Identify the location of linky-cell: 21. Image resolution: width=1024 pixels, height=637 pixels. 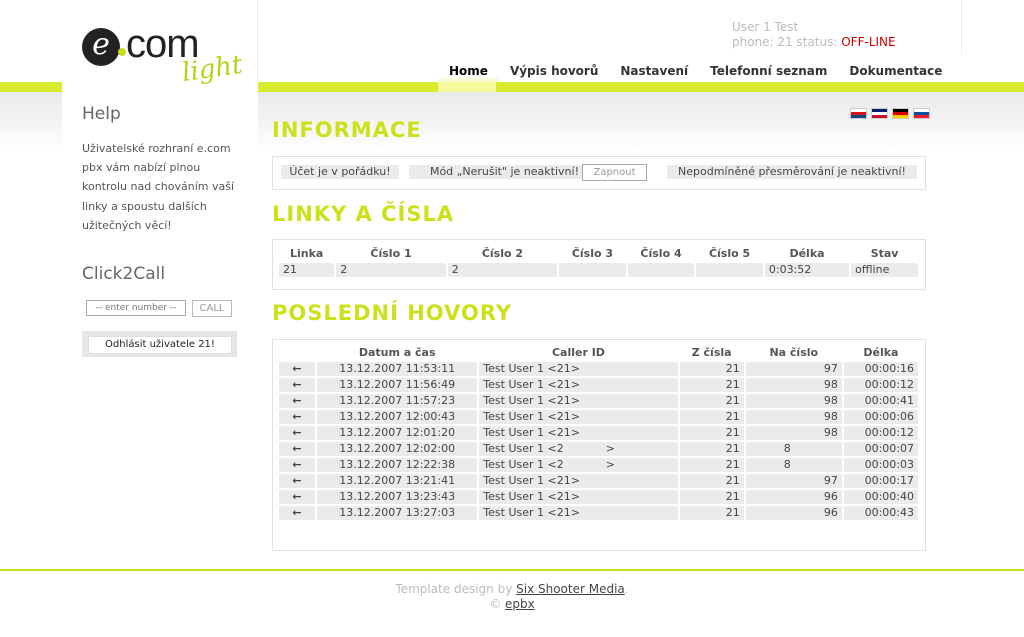
(307, 270).